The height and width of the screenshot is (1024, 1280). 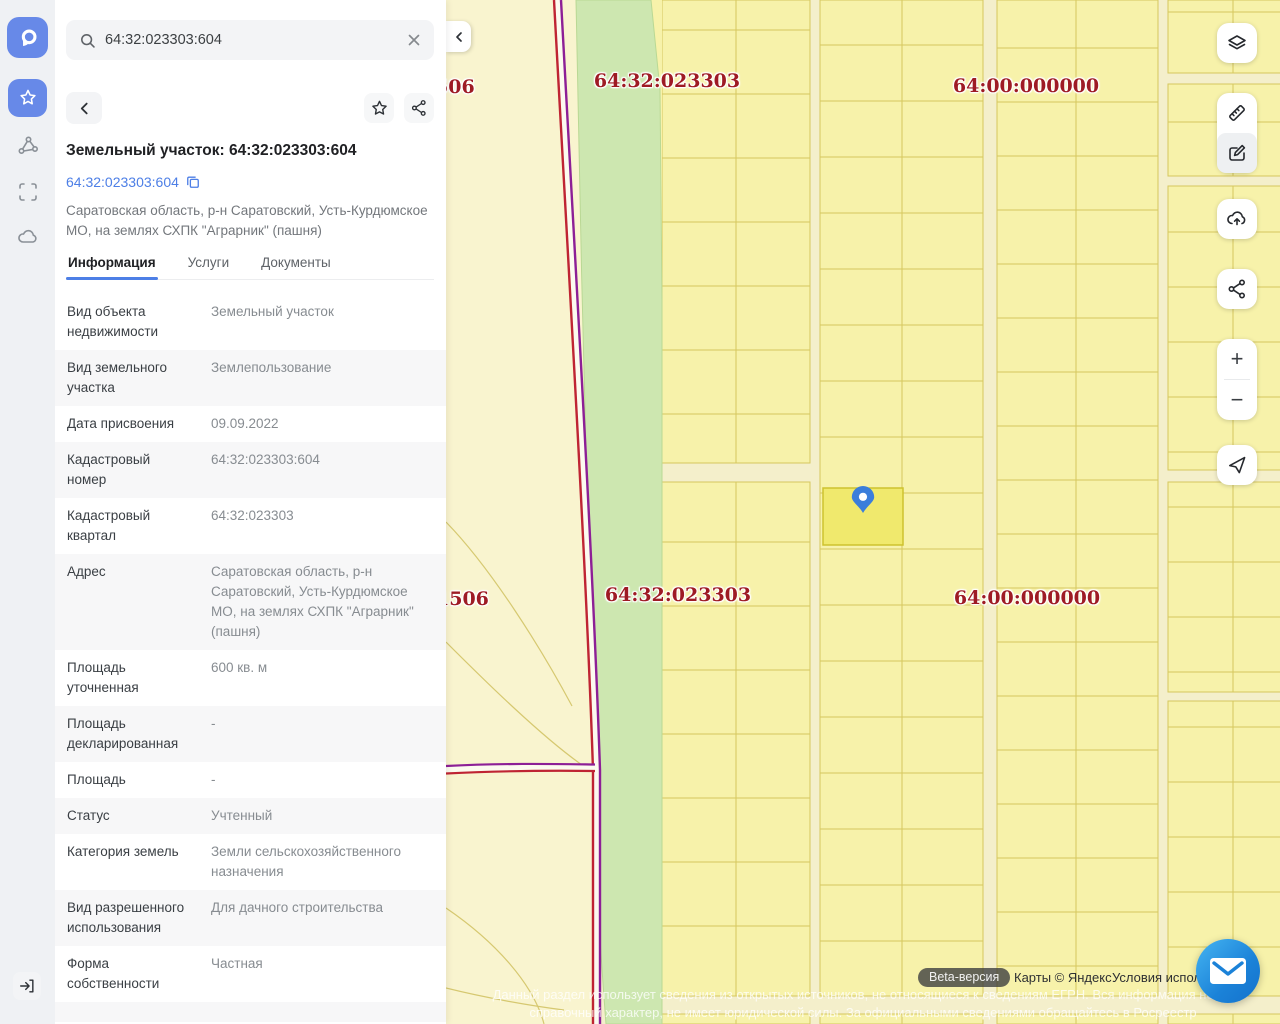 I want to click on zoom-in-icon: +, so click(x=1237, y=358).